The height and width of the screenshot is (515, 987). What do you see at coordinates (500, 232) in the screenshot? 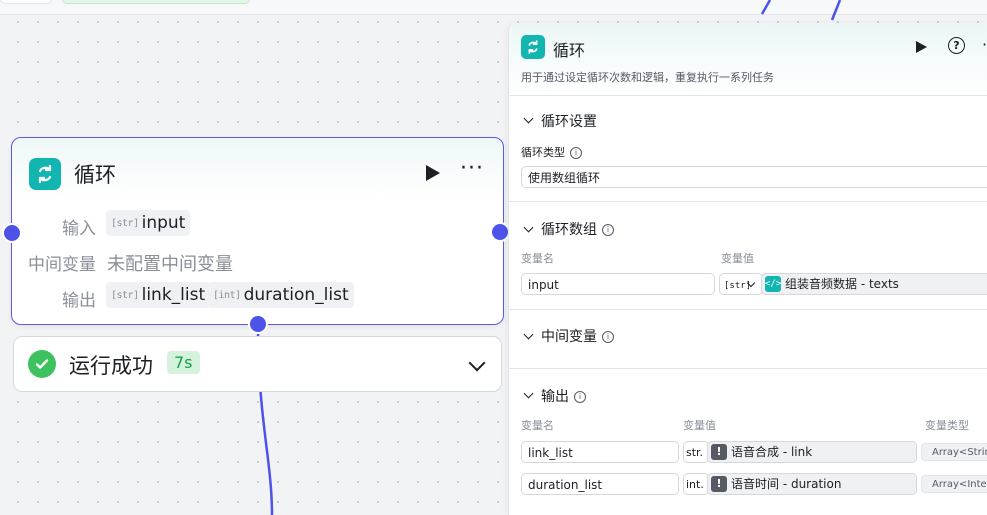
I see `output-port` at bounding box center [500, 232].